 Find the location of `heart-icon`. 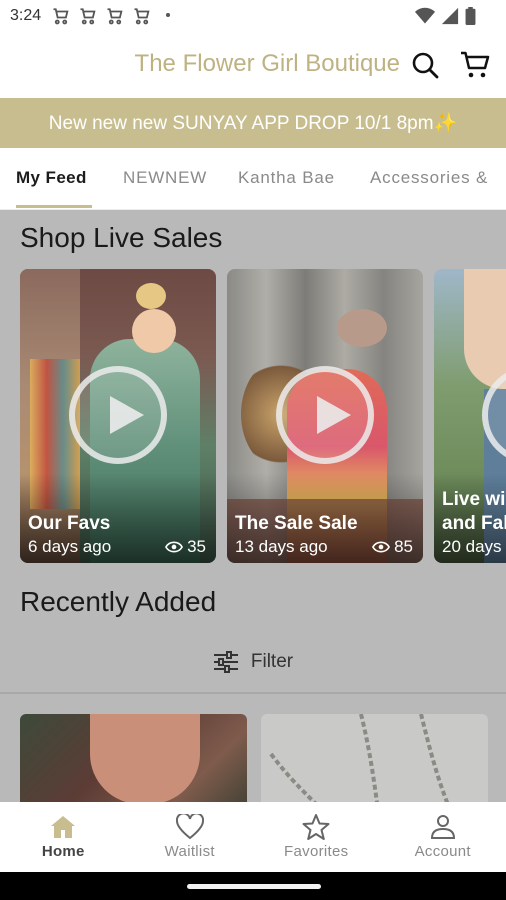

heart-icon is located at coordinates (189, 827).